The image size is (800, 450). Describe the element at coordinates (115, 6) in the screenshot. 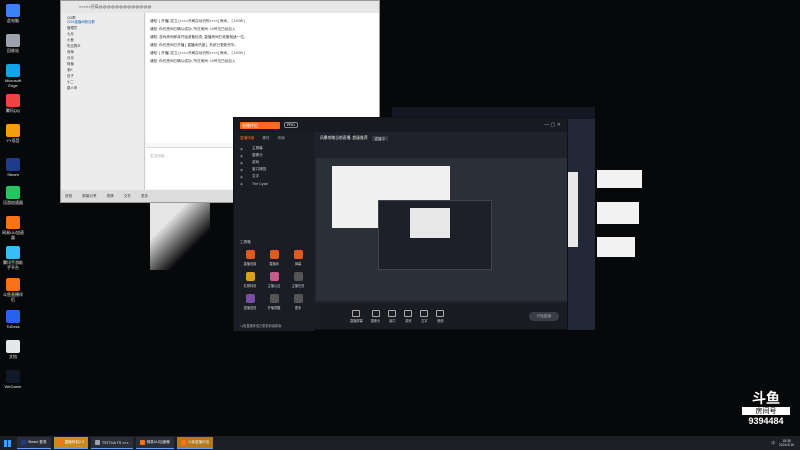

I see `chat-window-title: ×××××开局@@@@@@@@@@@@@` at that location.